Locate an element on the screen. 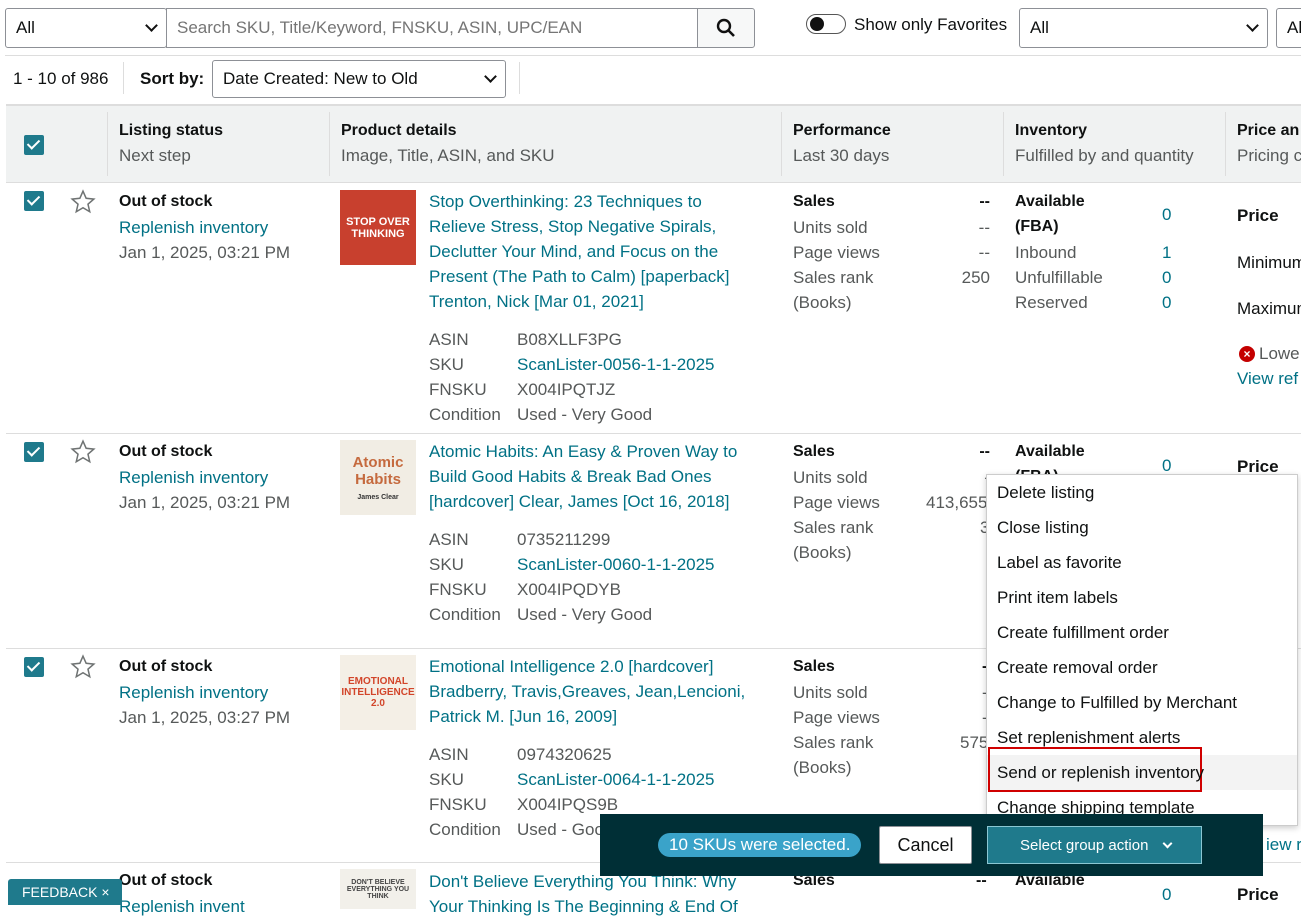 The height and width of the screenshot is (919, 1301). group-action-label: Select group action is located at coordinates (1084, 845).